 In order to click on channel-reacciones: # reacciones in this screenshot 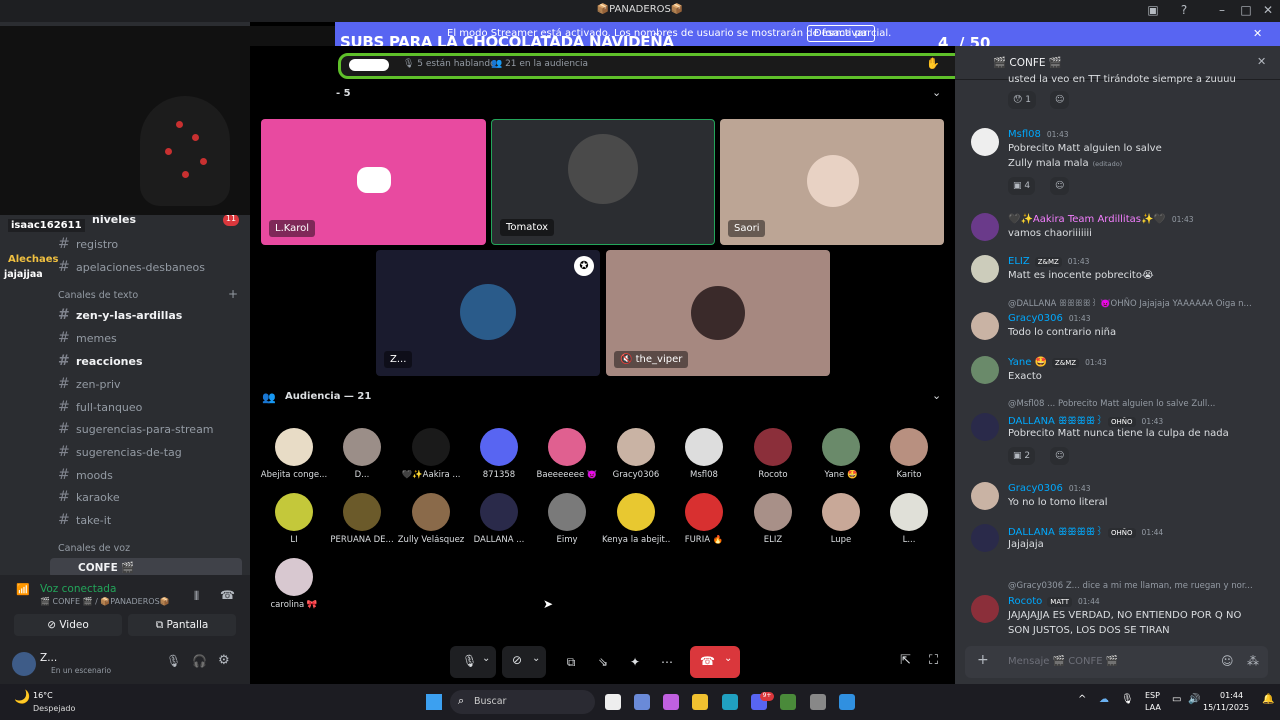, I will do `click(100, 361)`.